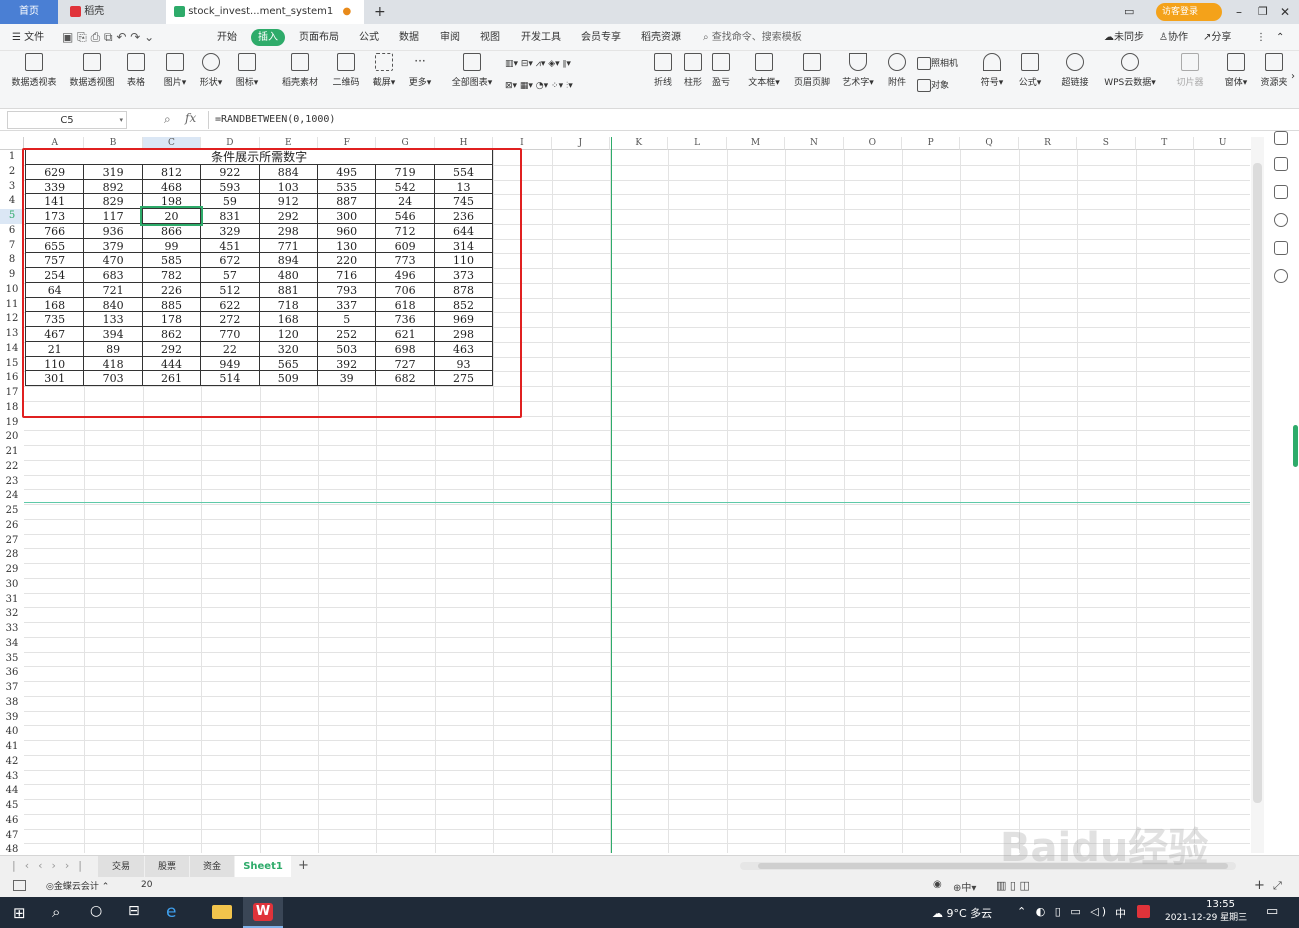 The height and width of the screenshot is (928, 1299). What do you see at coordinates (1075, 70) in the screenshot?
I see `hyperlink-button: 超链接` at bounding box center [1075, 70].